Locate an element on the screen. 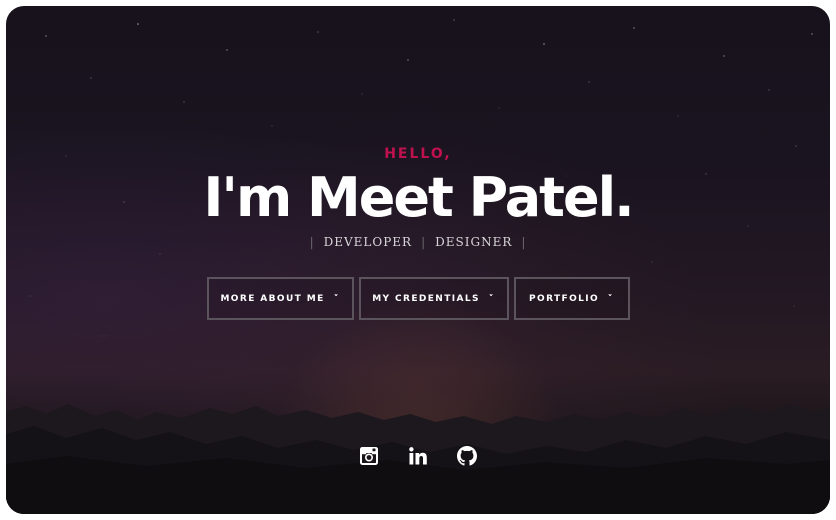  social-links is located at coordinates (418, 456).